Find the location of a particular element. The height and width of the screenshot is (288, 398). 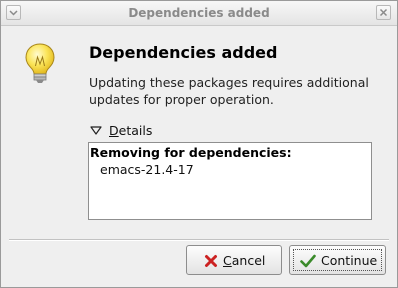

details-label: Details is located at coordinates (130, 130).